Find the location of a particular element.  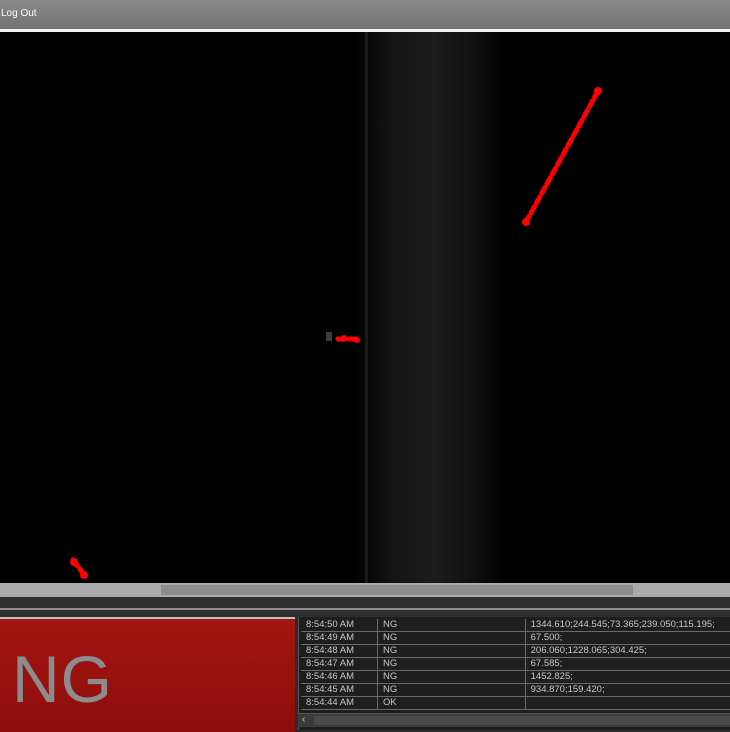

material-edge is located at coordinates (366, 307).